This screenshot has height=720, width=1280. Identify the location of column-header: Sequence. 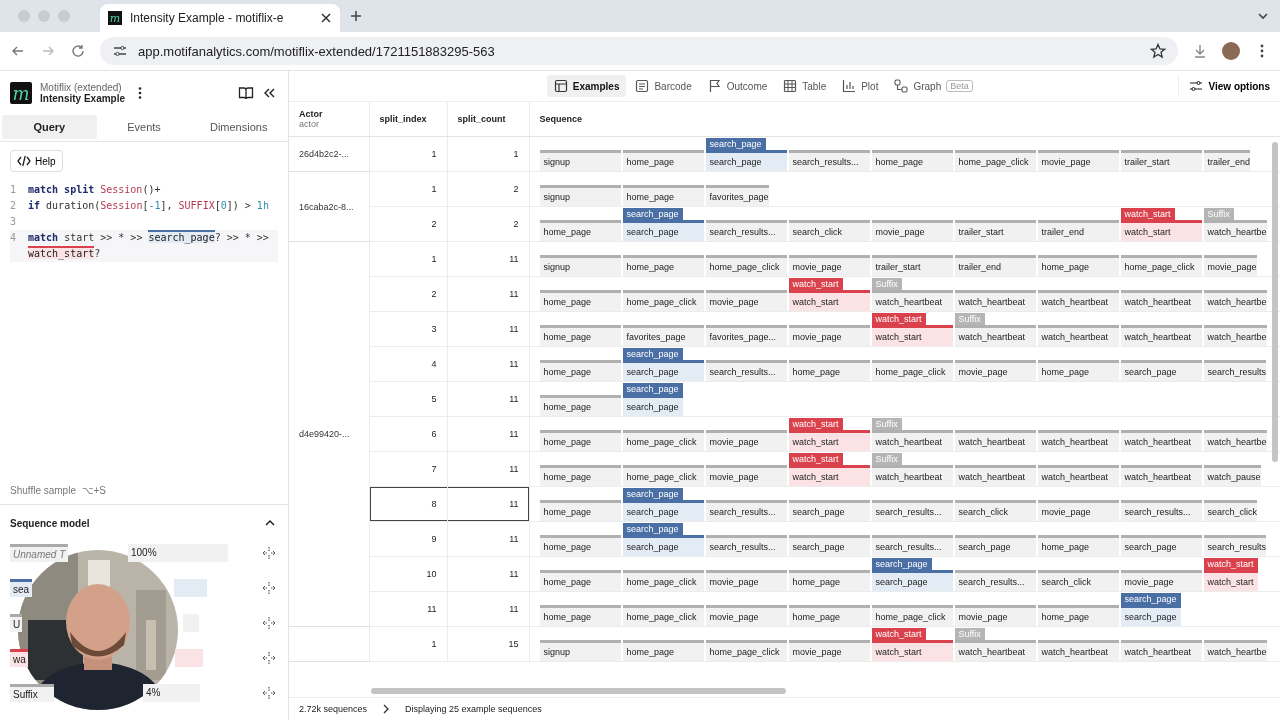
(909, 119).